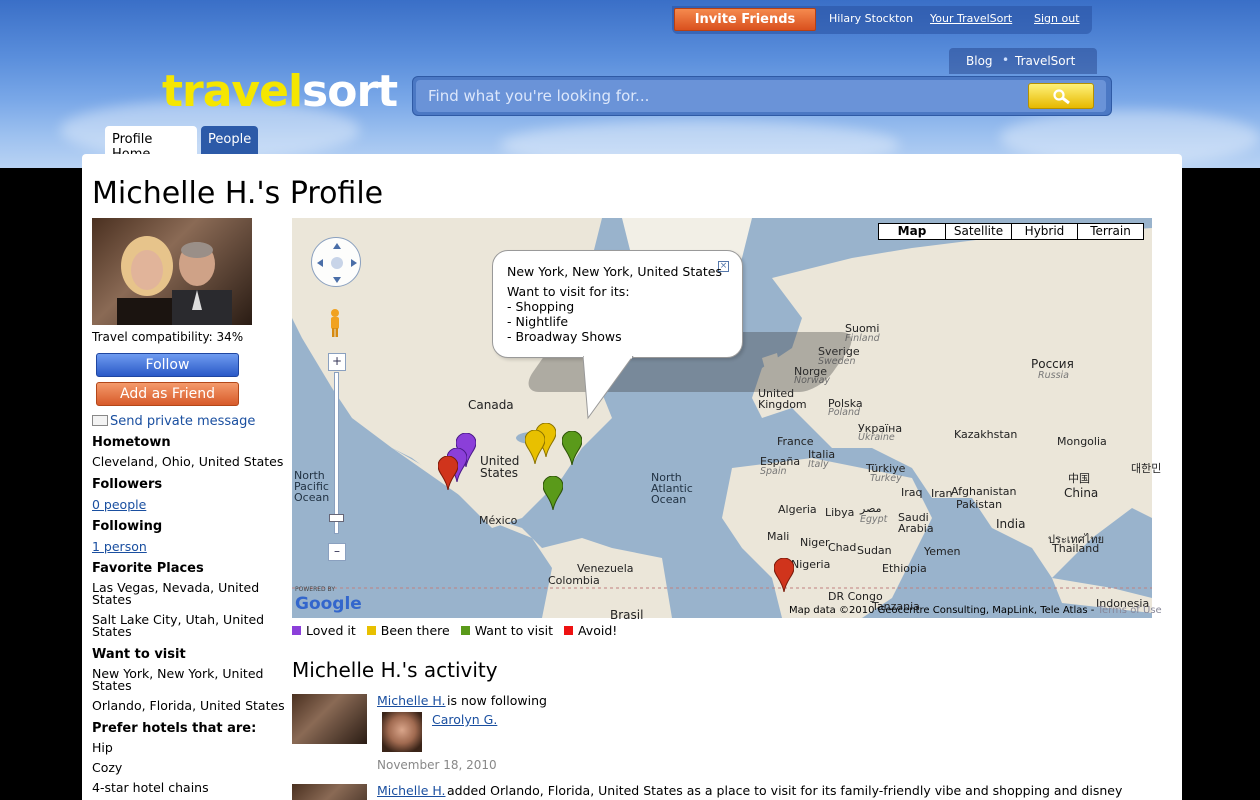 The width and height of the screenshot is (1260, 800). What do you see at coordinates (574, 580) in the screenshot?
I see `map-label: Colombia` at bounding box center [574, 580].